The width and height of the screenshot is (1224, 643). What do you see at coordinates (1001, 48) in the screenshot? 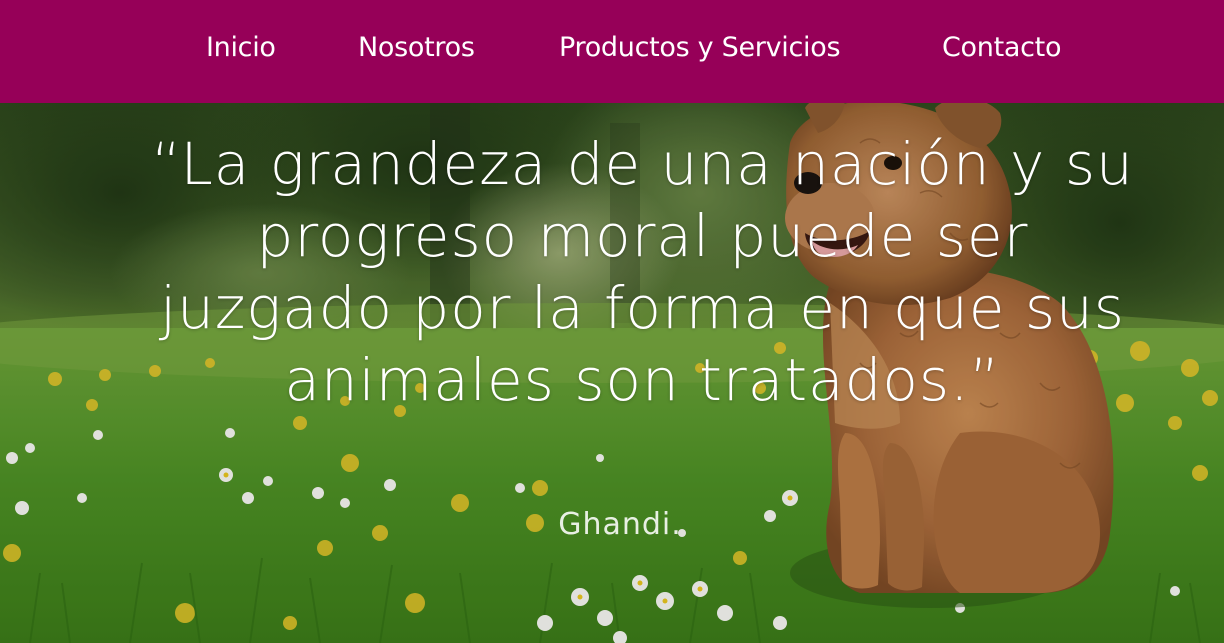
I see `nav-link-contacto: Contacto` at bounding box center [1001, 48].